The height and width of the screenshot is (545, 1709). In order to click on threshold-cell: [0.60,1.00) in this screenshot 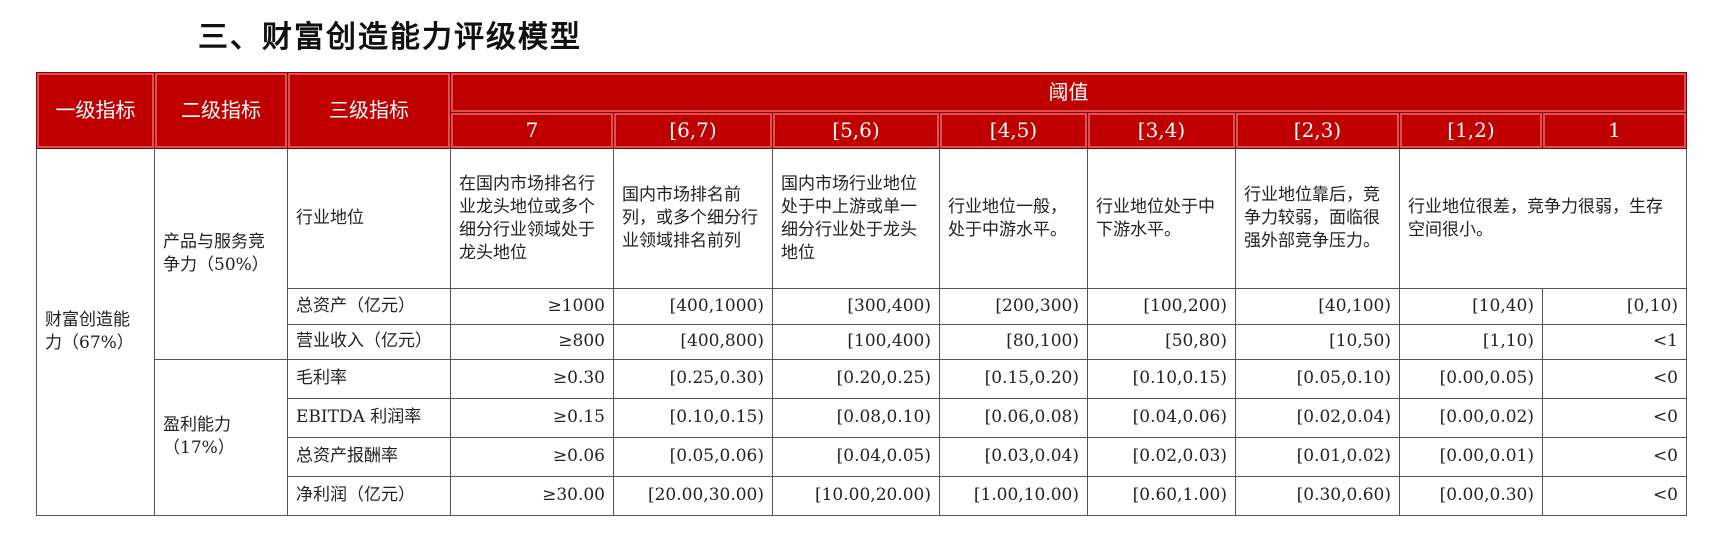, I will do `click(1161, 496)`.